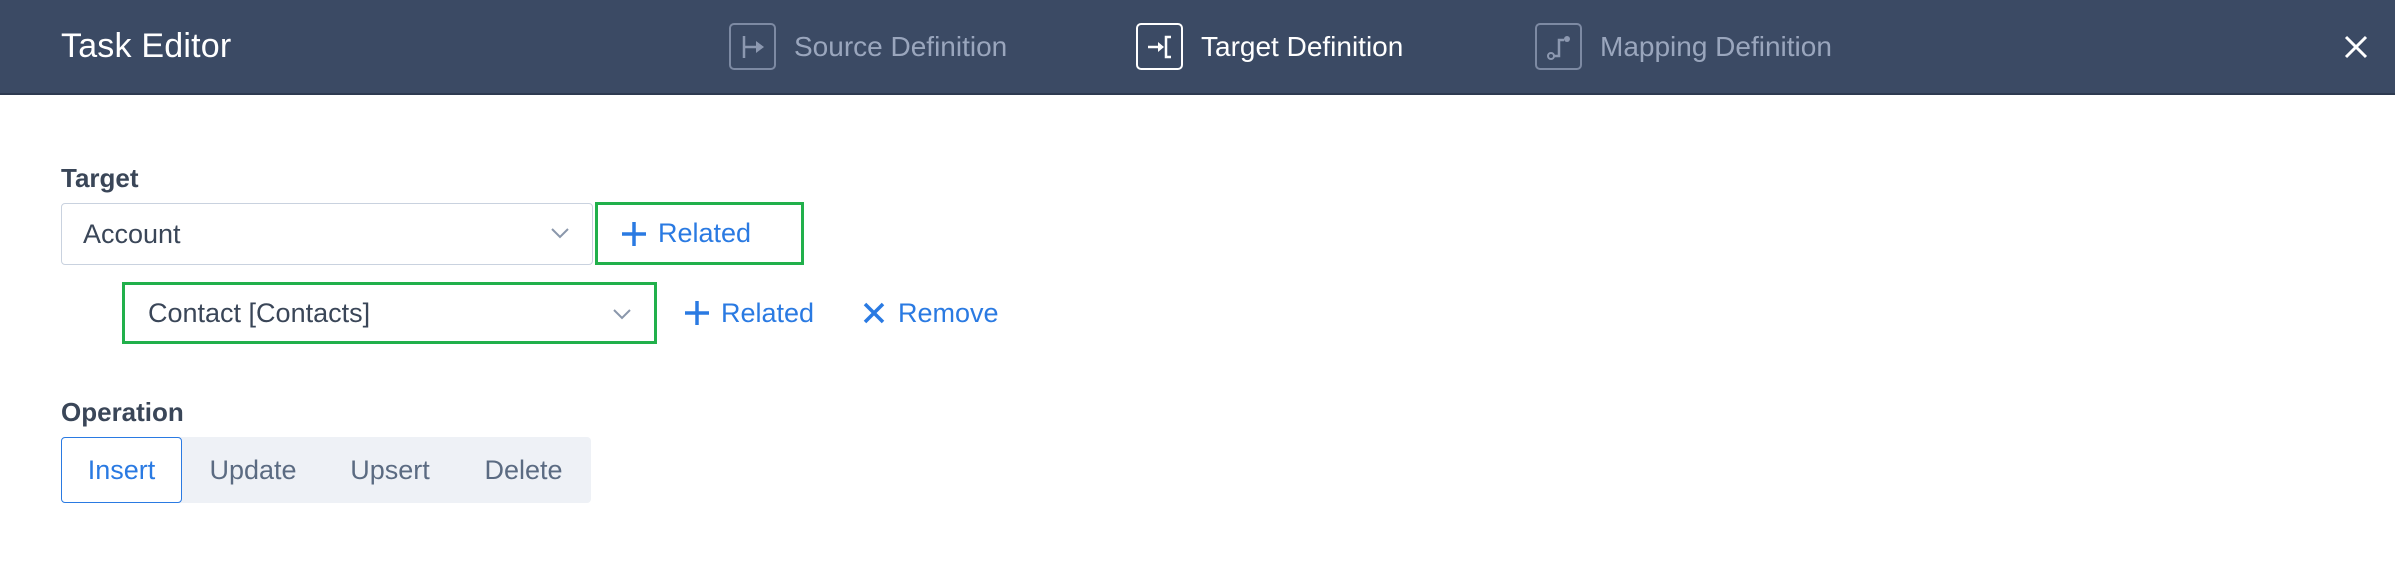 Image resolution: width=2395 pixels, height=570 pixels. I want to click on mapping-definition-icon, so click(1558, 46).